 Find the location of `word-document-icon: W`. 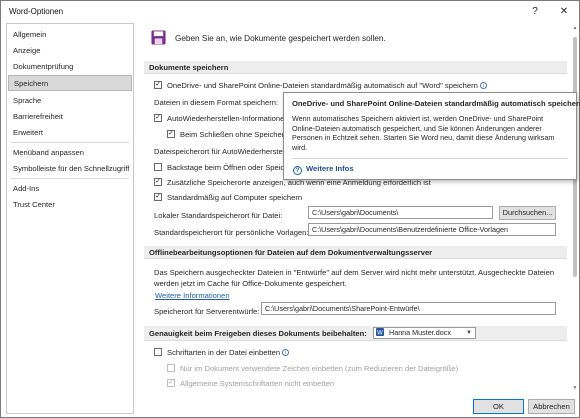

word-document-icon: W is located at coordinates (380, 332).